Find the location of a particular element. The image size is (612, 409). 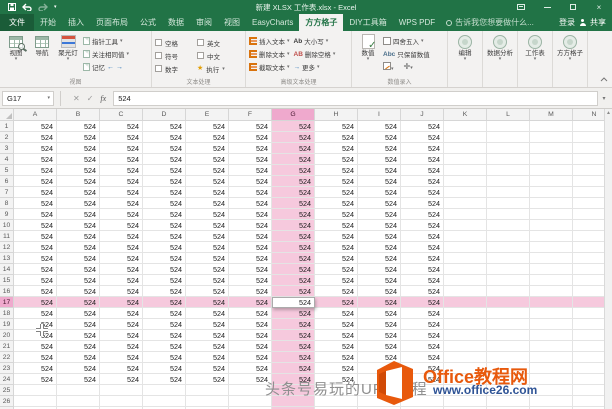

share-button: 共享 is located at coordinates (598, 22).